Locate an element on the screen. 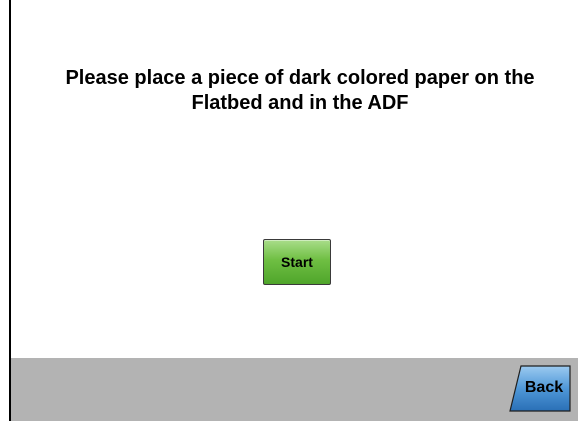 The image size is (578, 421). back-button: Back is located at coordinates (540, 388).